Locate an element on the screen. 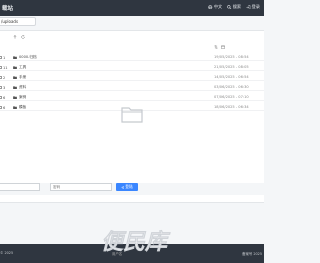 Image resolution: width=320 pixels, height=263 pixels. row-name: 资料 is located at coordinates (23, 87).